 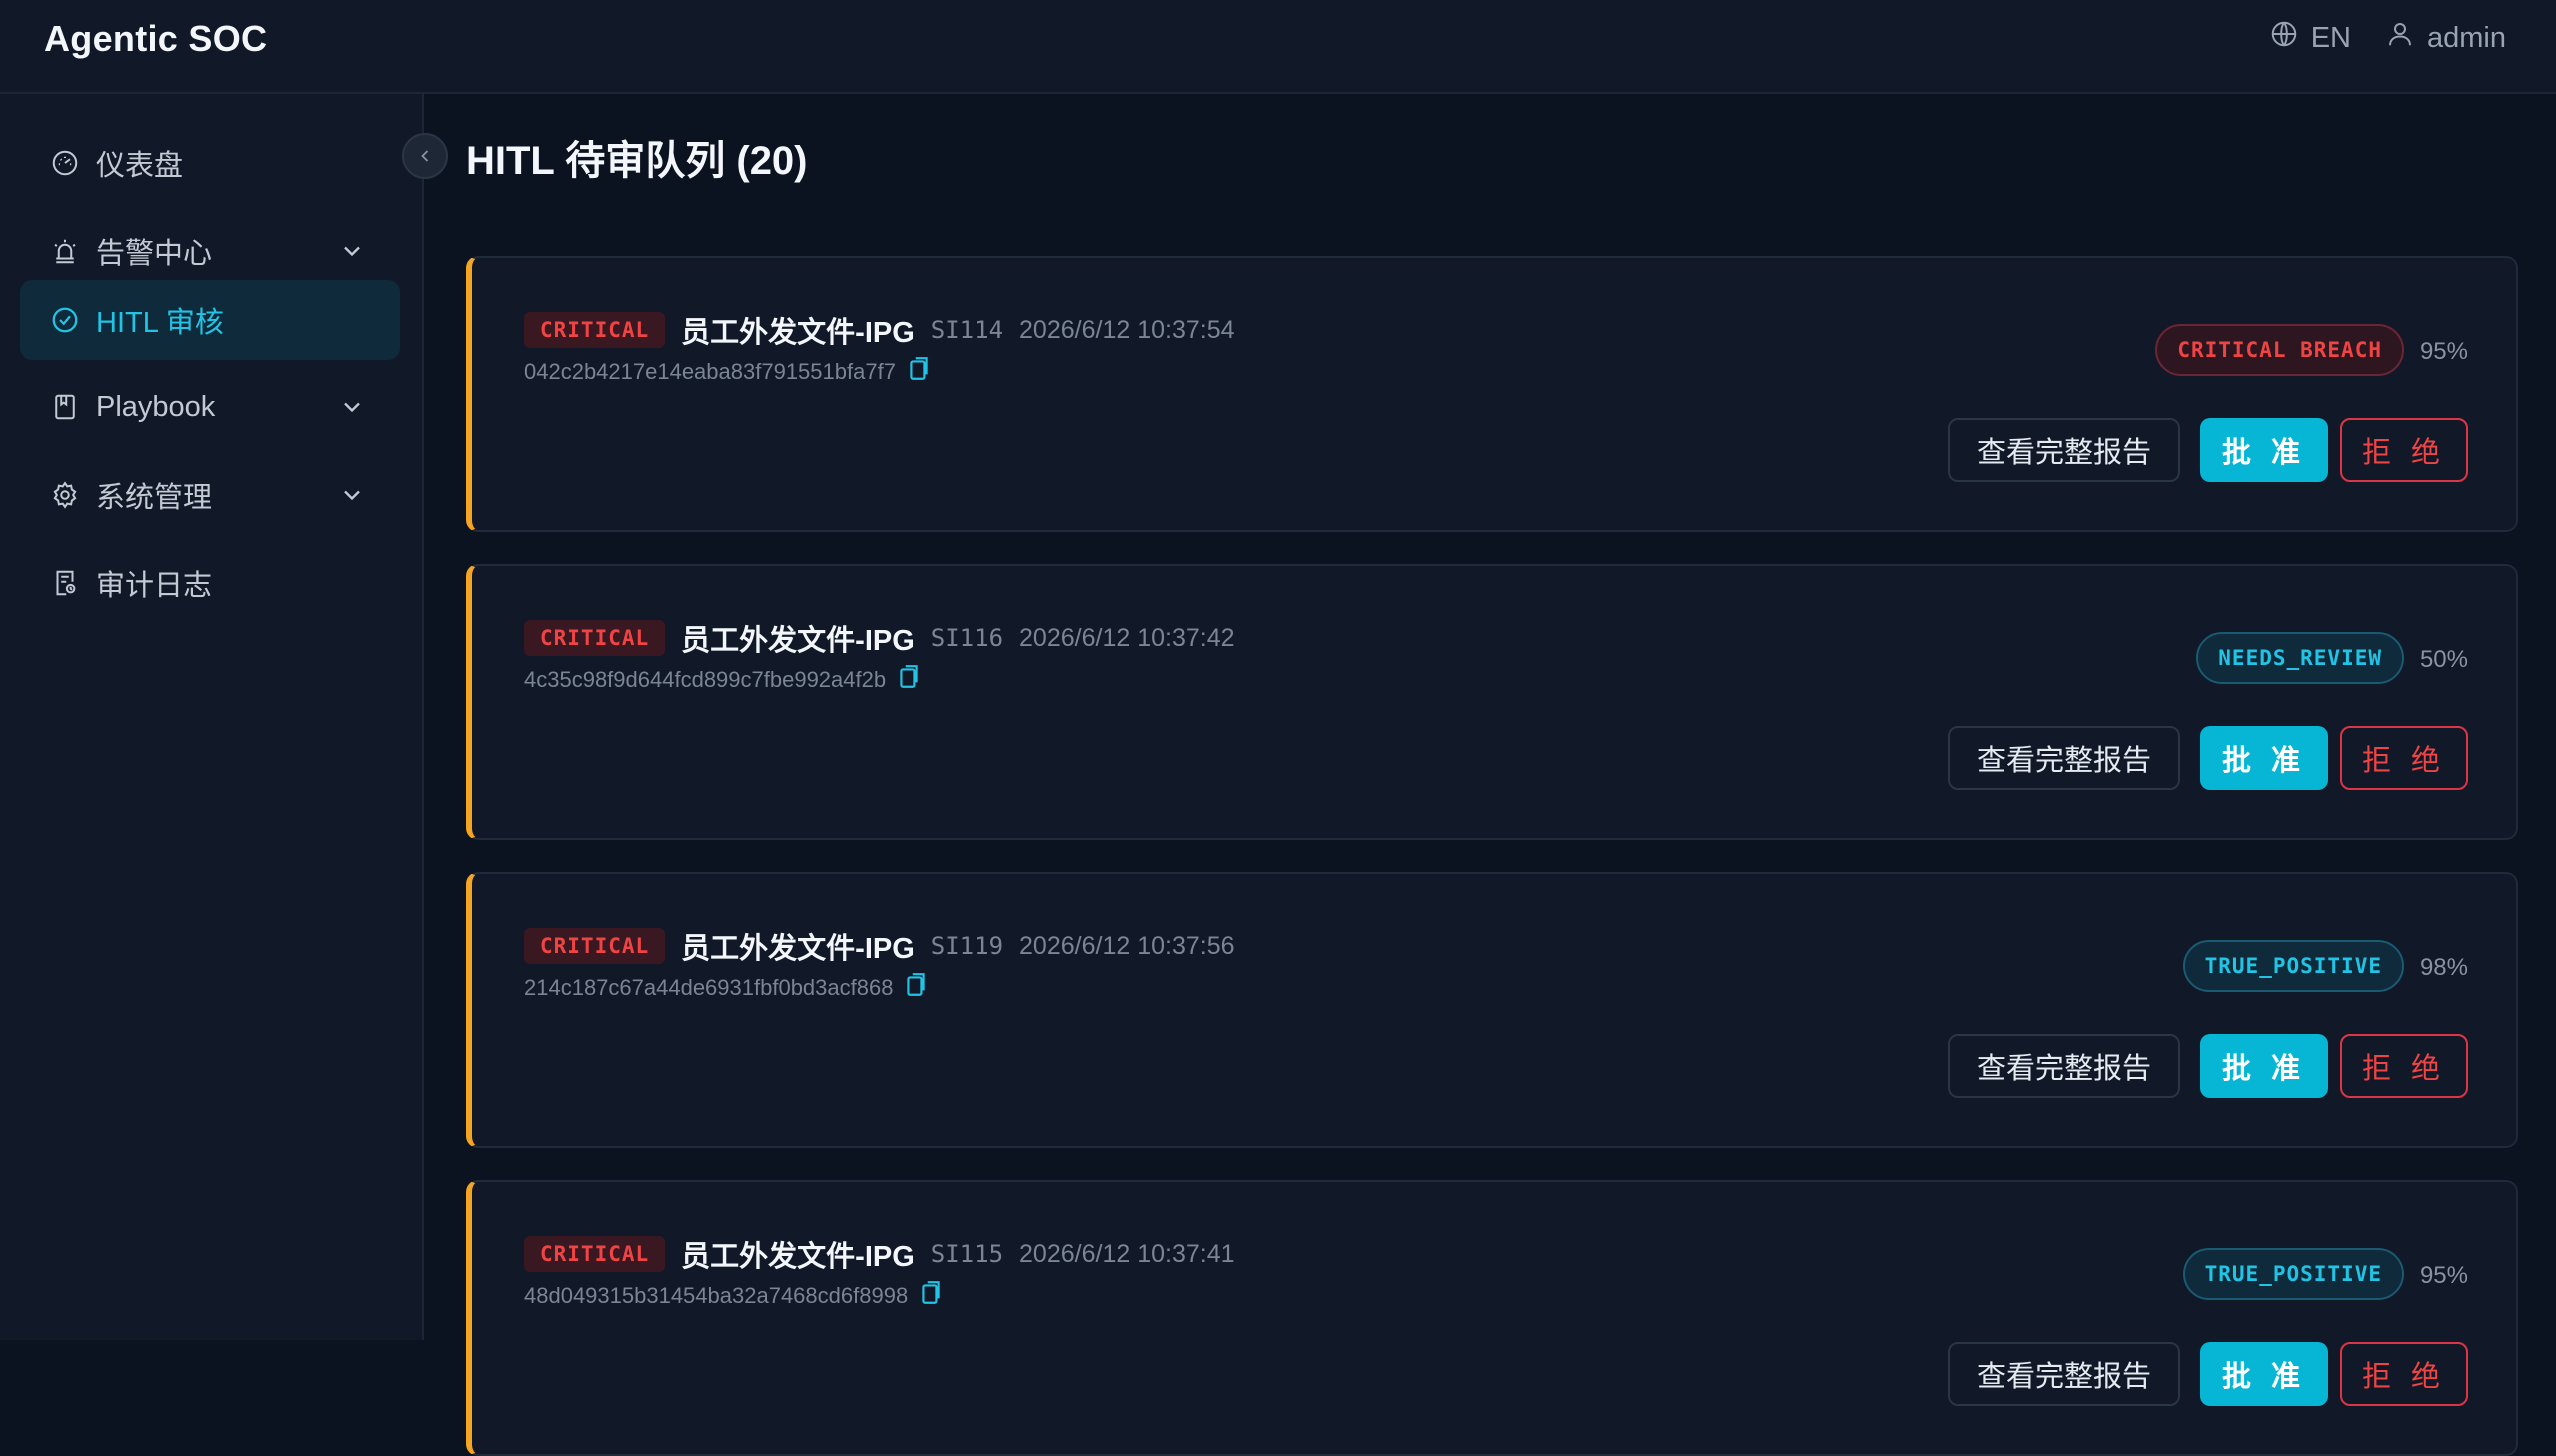 What do you see at coordinates (1127, 329) in the screenshot?
I see `alert-timestamp: 2026/6/12 10:37:54` at bounding box center [1127, 329].